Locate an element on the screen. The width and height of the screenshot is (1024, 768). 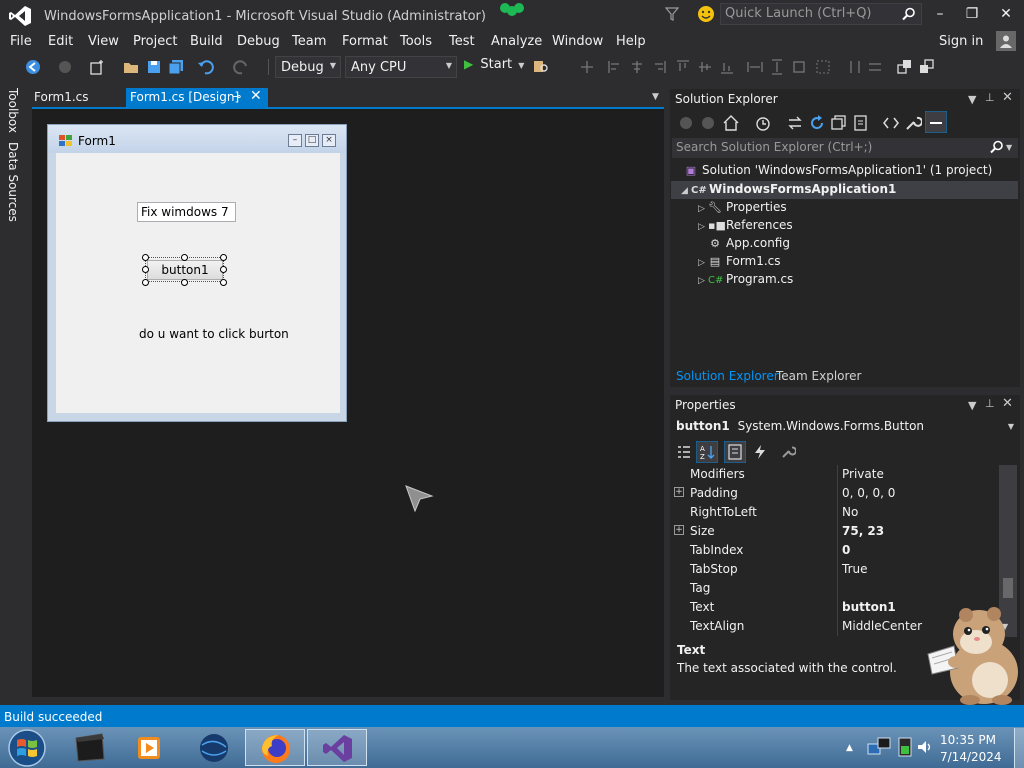
scrollbar-thumb is located at coordinates (1008, 588).